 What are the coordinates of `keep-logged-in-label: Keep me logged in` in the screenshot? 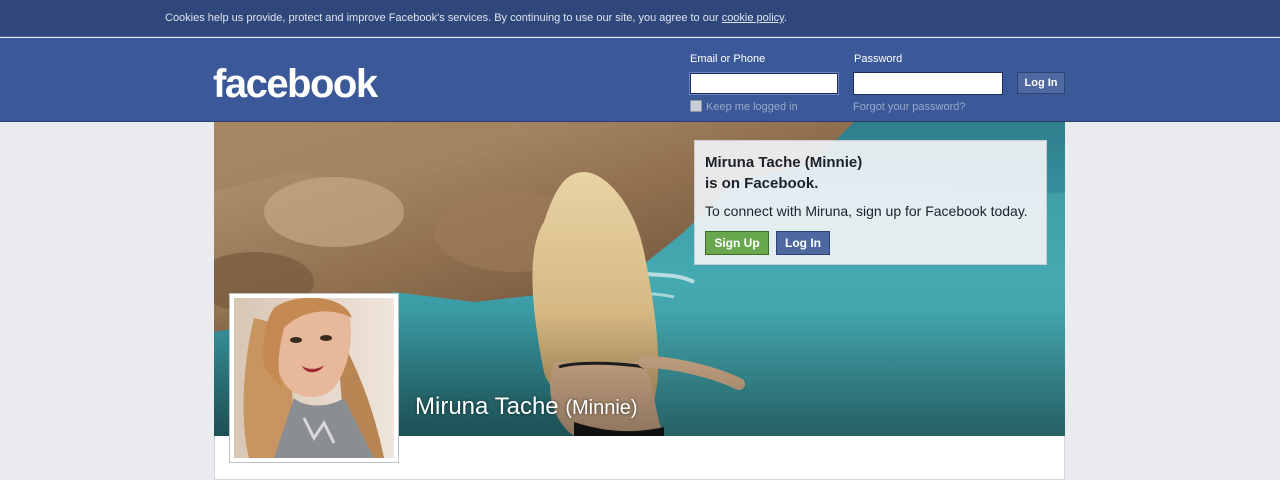 It's located at (752, 107).